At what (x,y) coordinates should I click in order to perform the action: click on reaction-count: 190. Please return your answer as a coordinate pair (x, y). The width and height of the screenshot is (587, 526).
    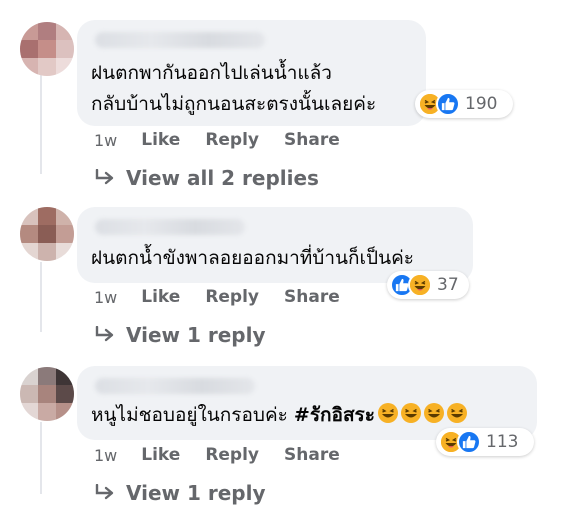
    Looking at the image, I should click on (481, 104).